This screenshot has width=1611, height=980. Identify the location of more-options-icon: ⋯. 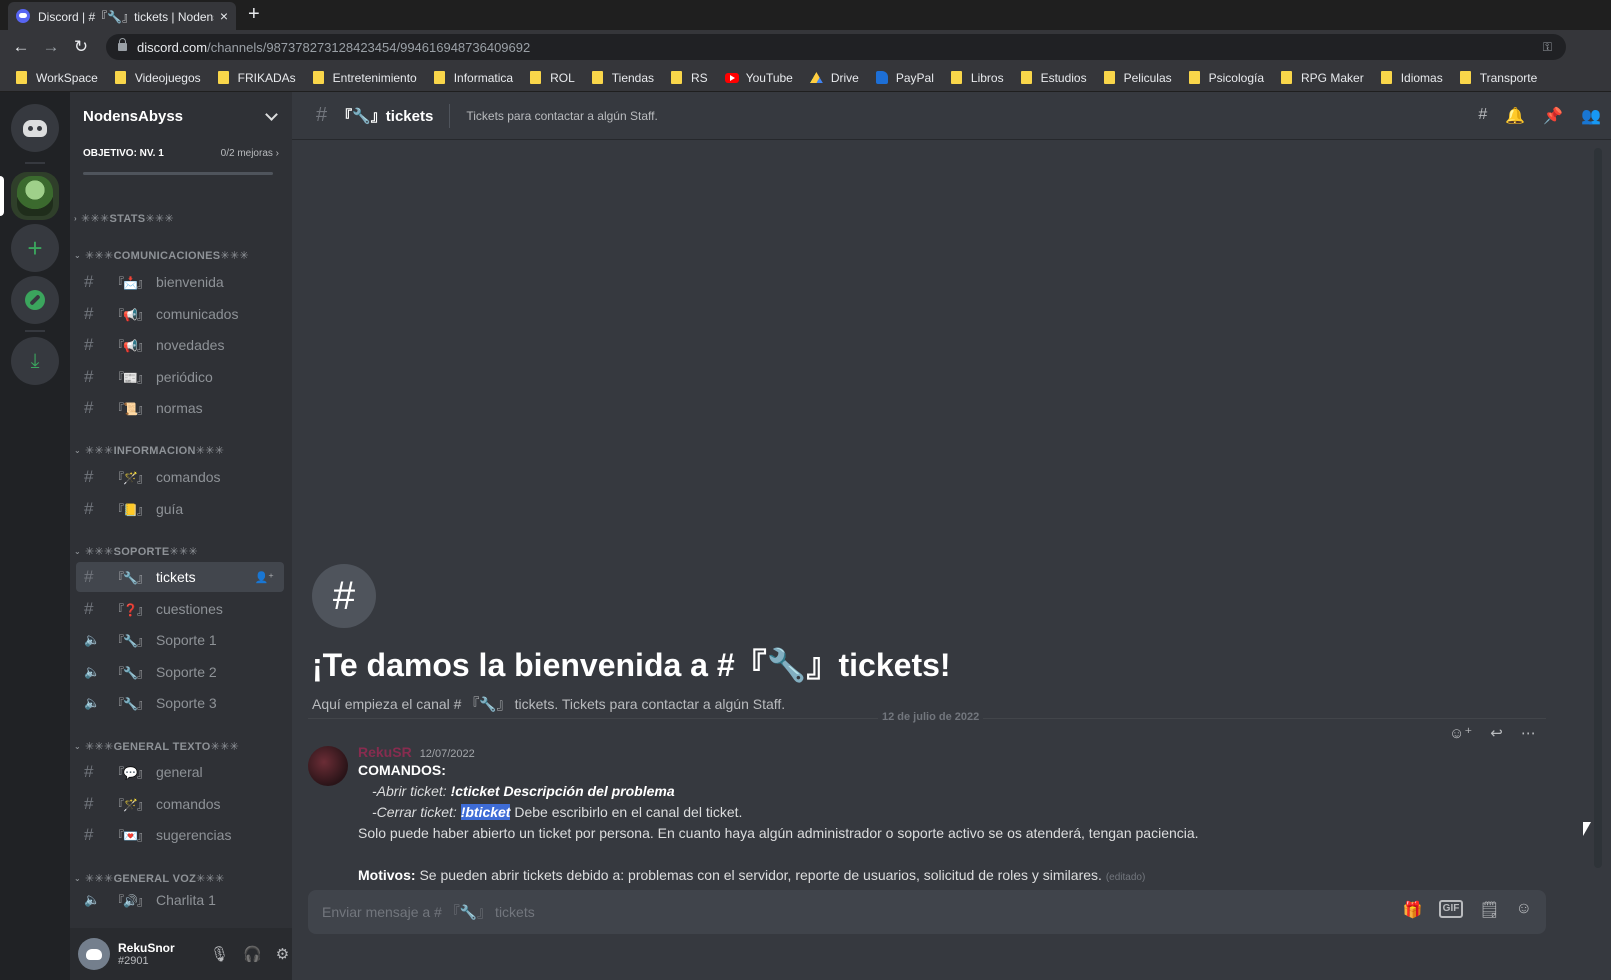
(1528, 733).